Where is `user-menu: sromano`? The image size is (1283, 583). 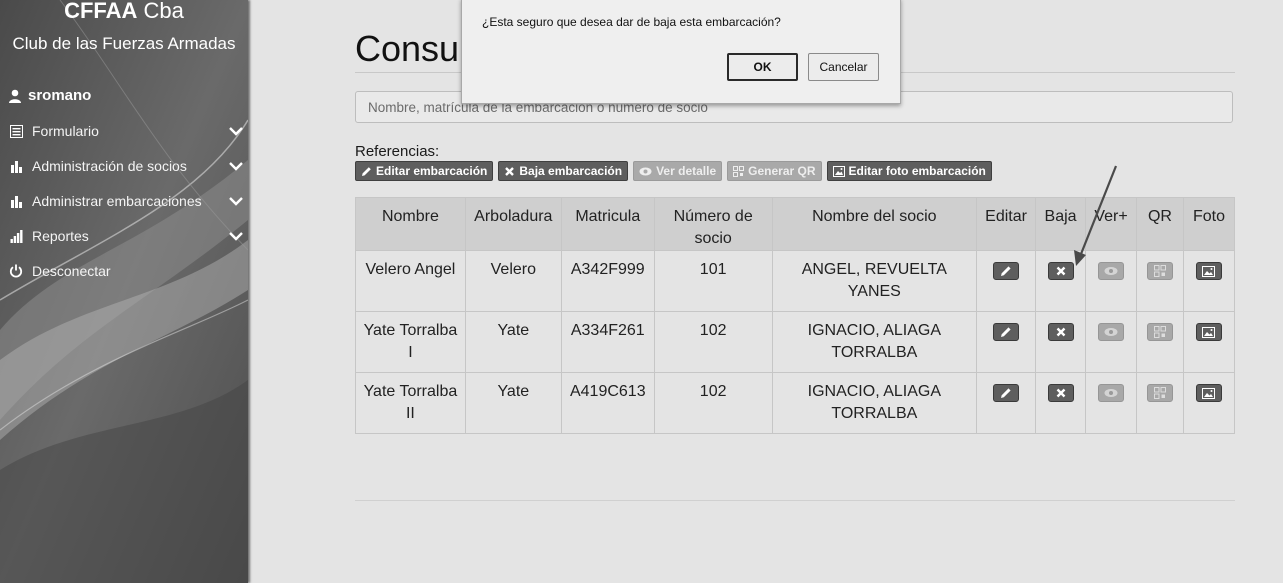
user-menu: sromano is located at coordinates (49, 95).